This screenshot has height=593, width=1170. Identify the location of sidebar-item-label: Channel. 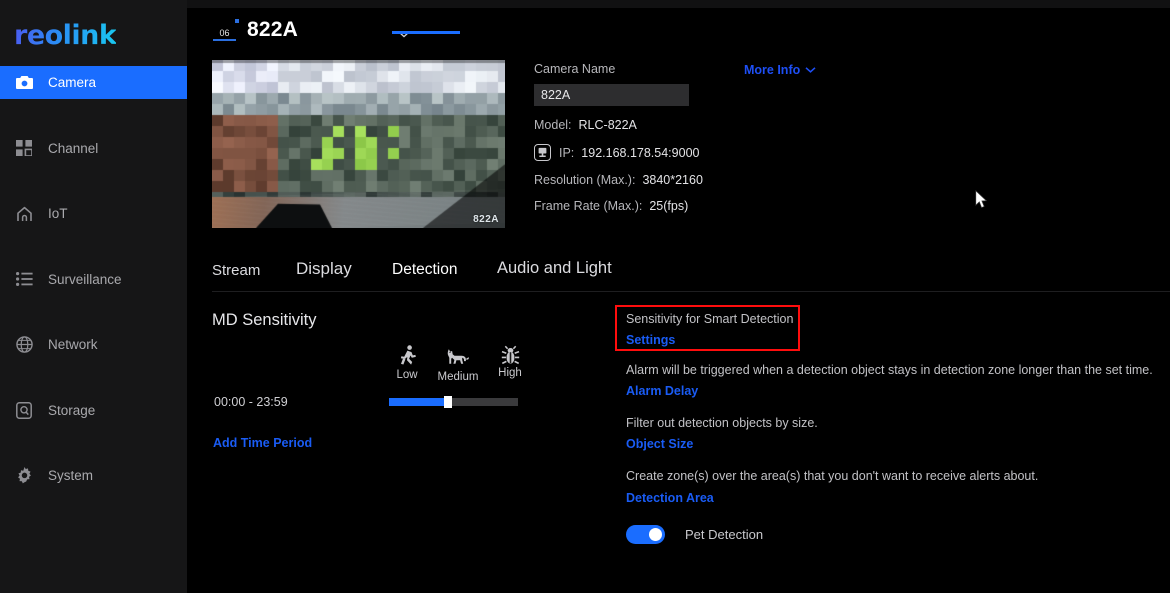
(73, 148).